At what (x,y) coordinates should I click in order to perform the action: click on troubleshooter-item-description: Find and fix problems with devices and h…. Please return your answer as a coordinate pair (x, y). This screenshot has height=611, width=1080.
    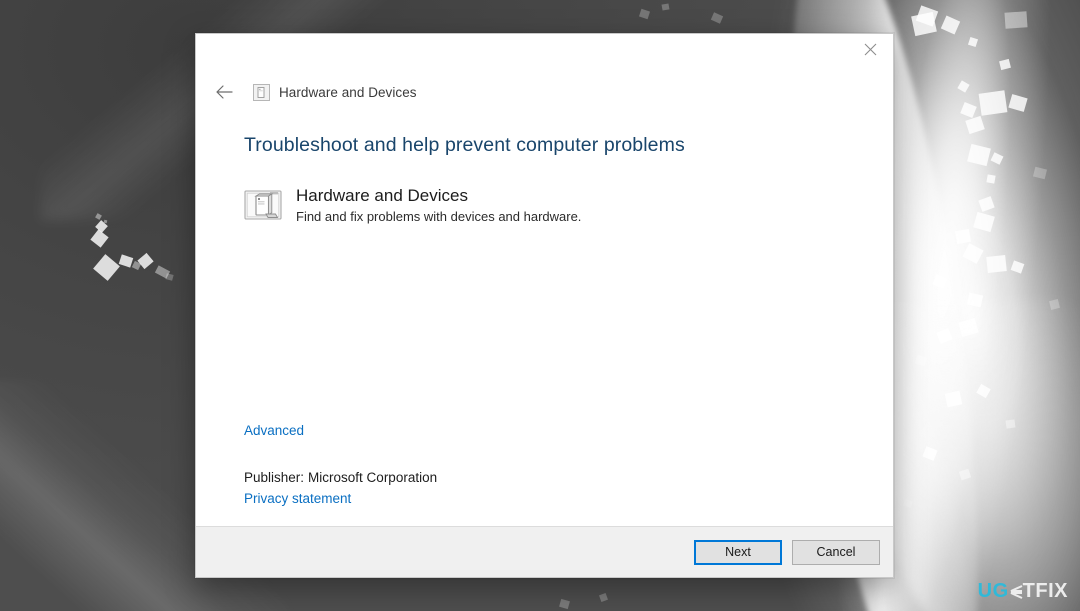
    Looking at the image, I should click on (439, 217).